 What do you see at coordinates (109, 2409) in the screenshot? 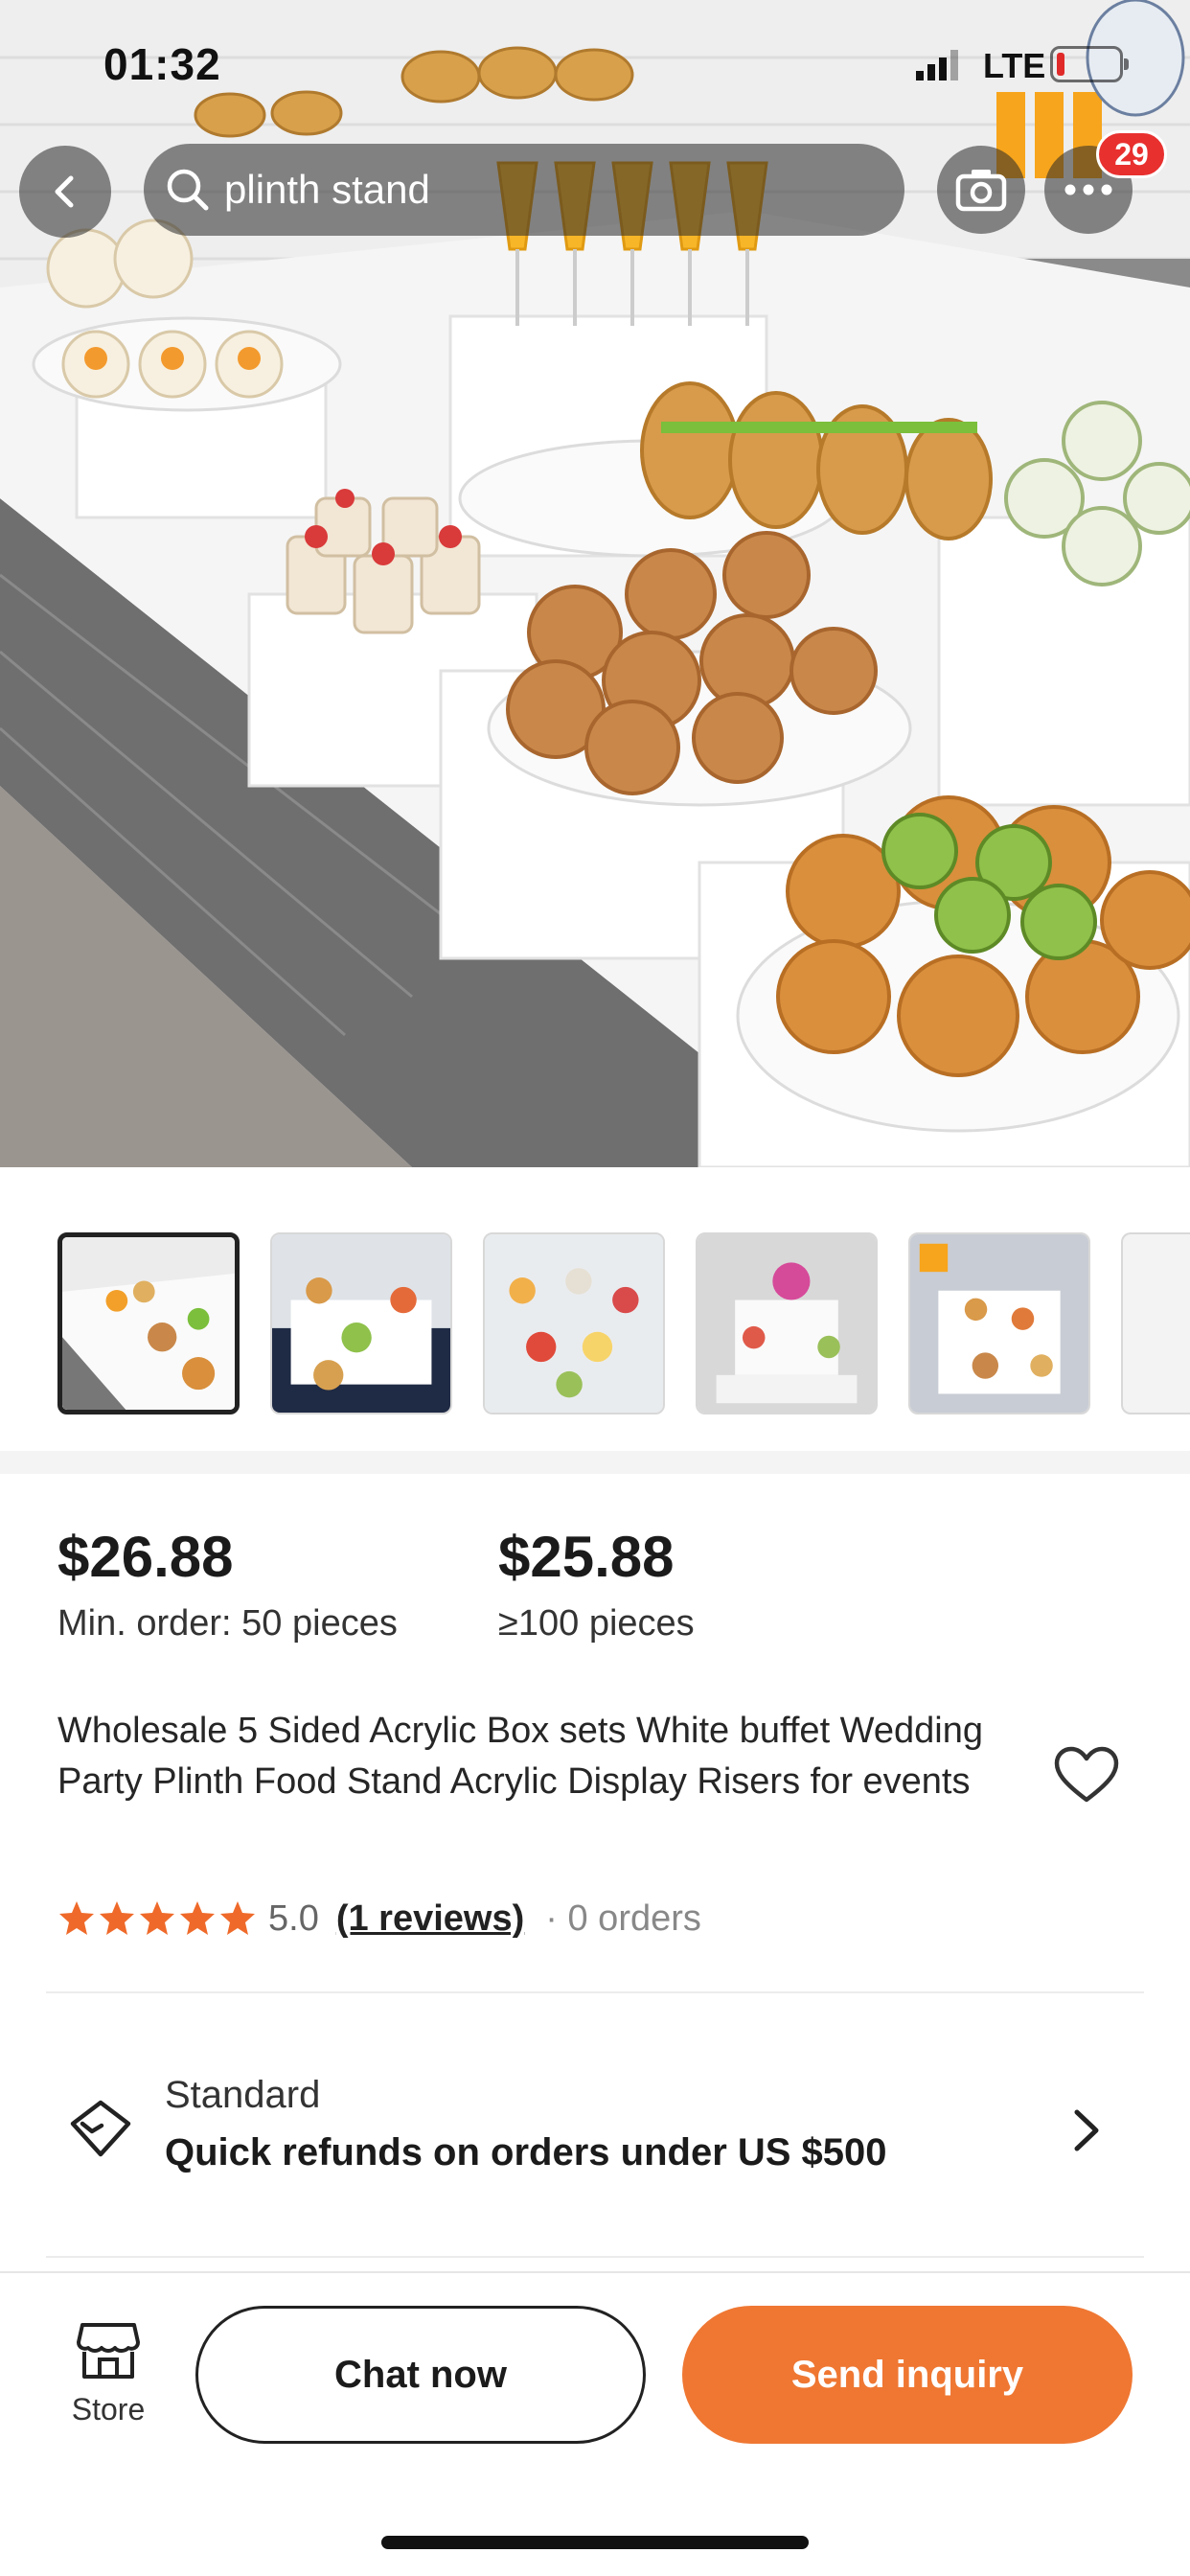
I see `store-label: Store` at bounding box center [109, 2409].